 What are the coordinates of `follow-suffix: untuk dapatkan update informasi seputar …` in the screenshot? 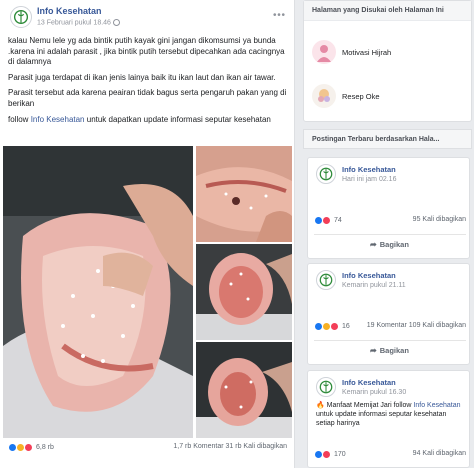 It's located at (177, 119).